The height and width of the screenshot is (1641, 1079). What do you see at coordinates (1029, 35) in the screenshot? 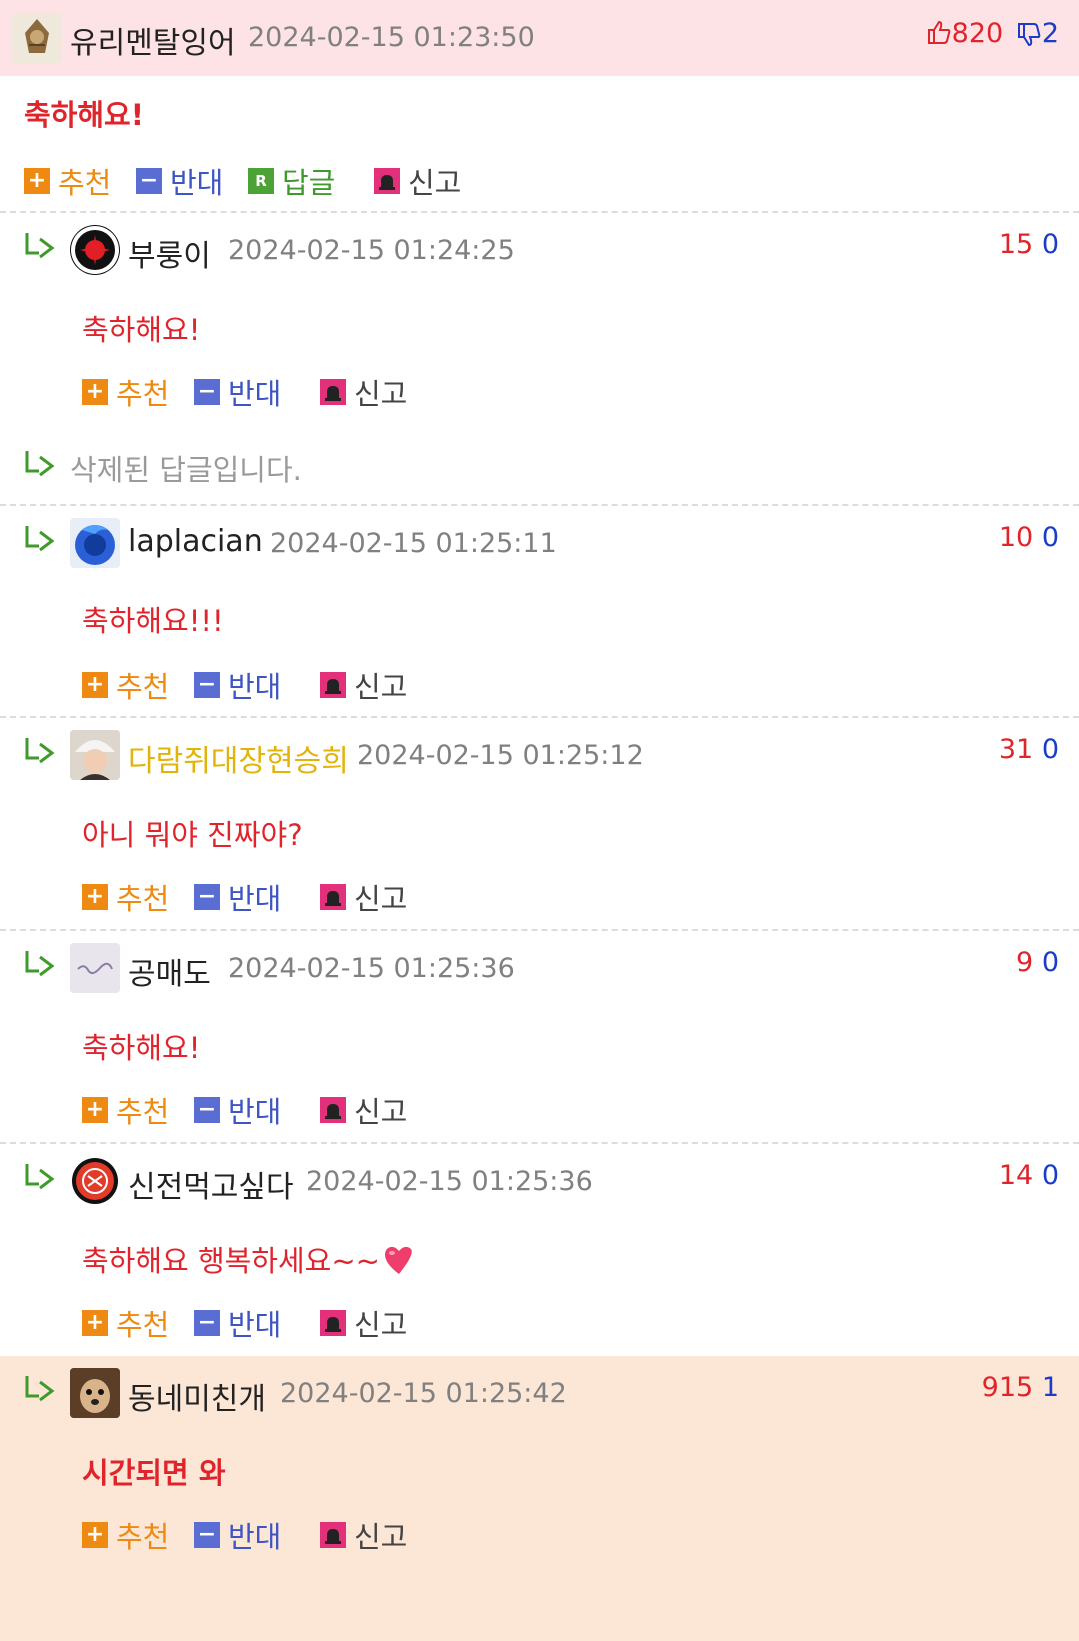
I see `thumbs-down-icon` at bounding box center [1029, 35].